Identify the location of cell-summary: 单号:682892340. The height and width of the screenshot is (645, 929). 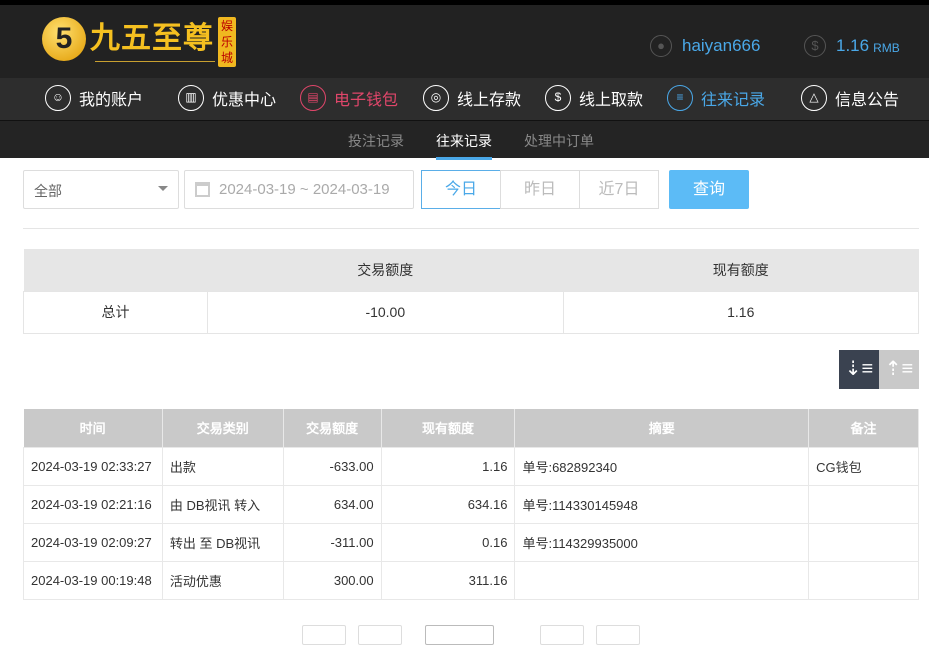
(662, 466).